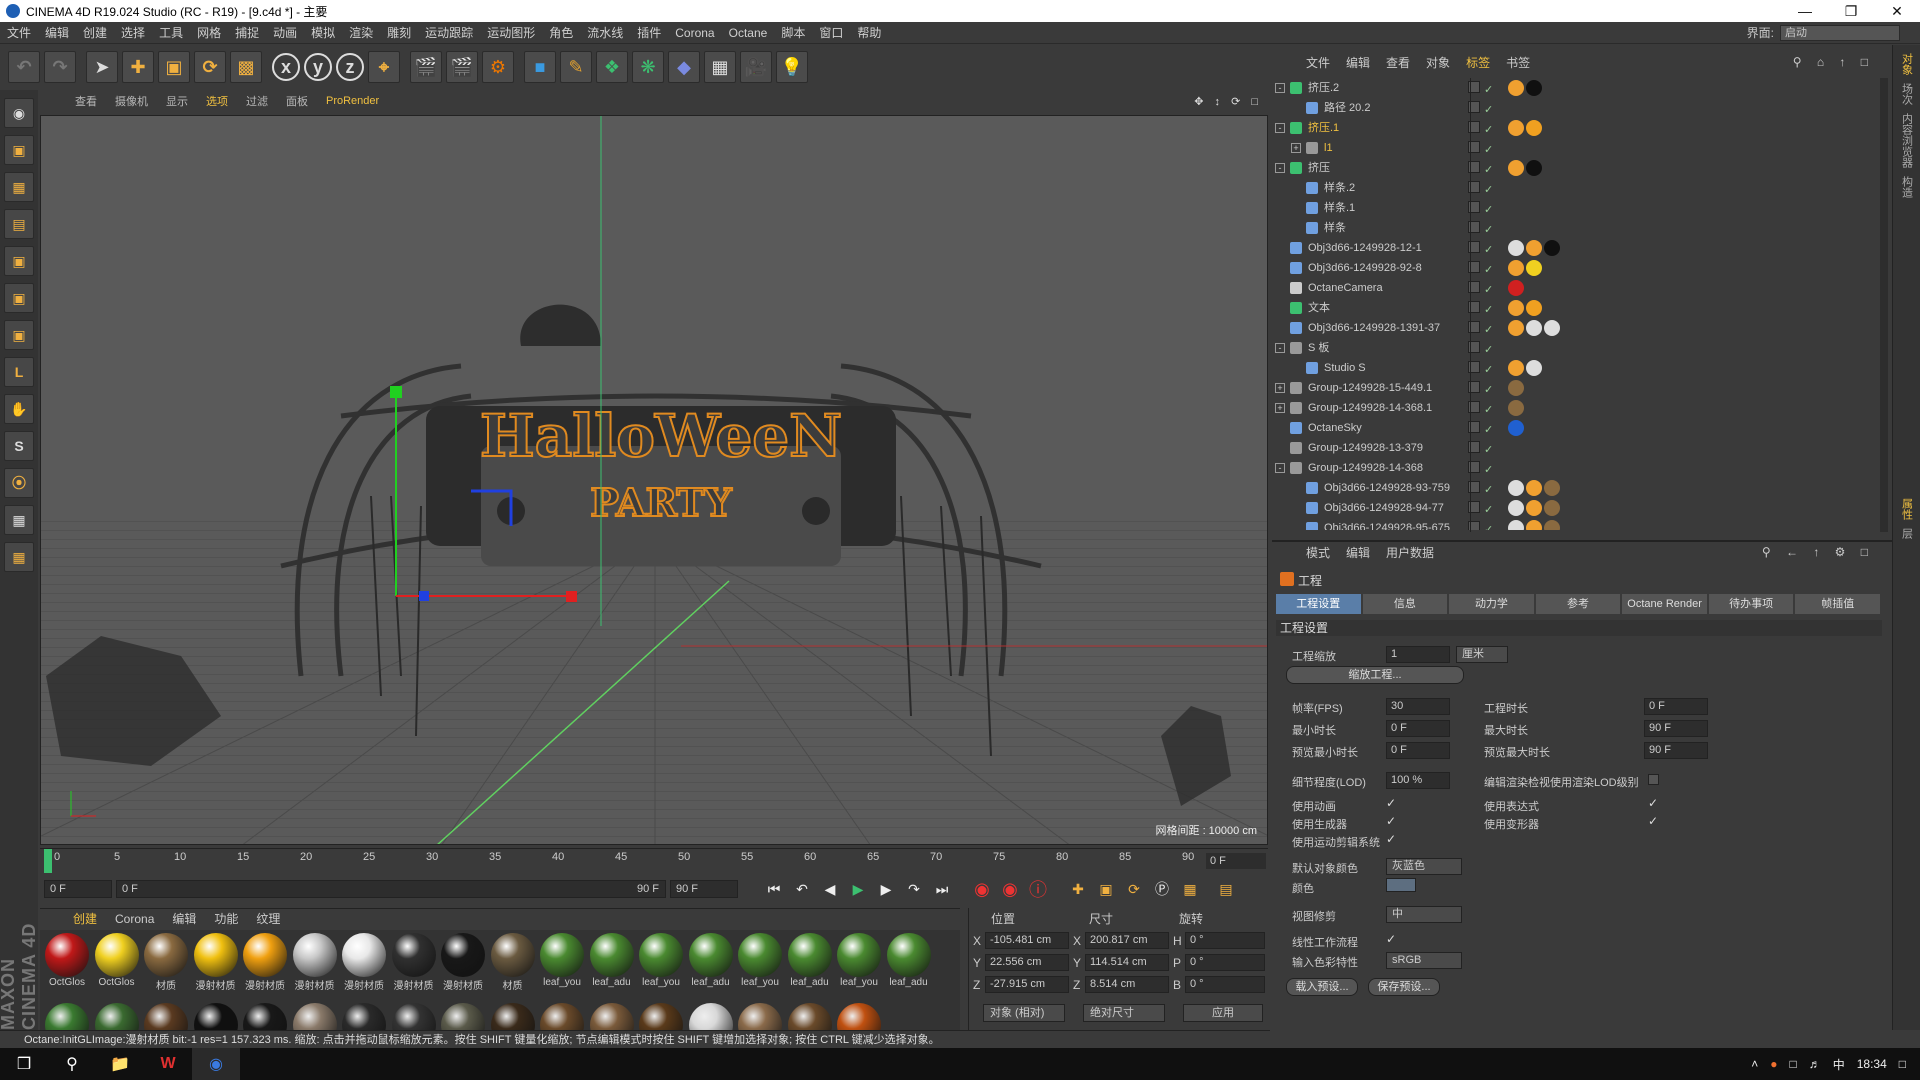 This screenshot has height=1080, width=1920. What do you see at coordinates (257, 101) in the screenshot?
I see `viewport-menu-filter: 过滤` at bounding box center [257, 101].